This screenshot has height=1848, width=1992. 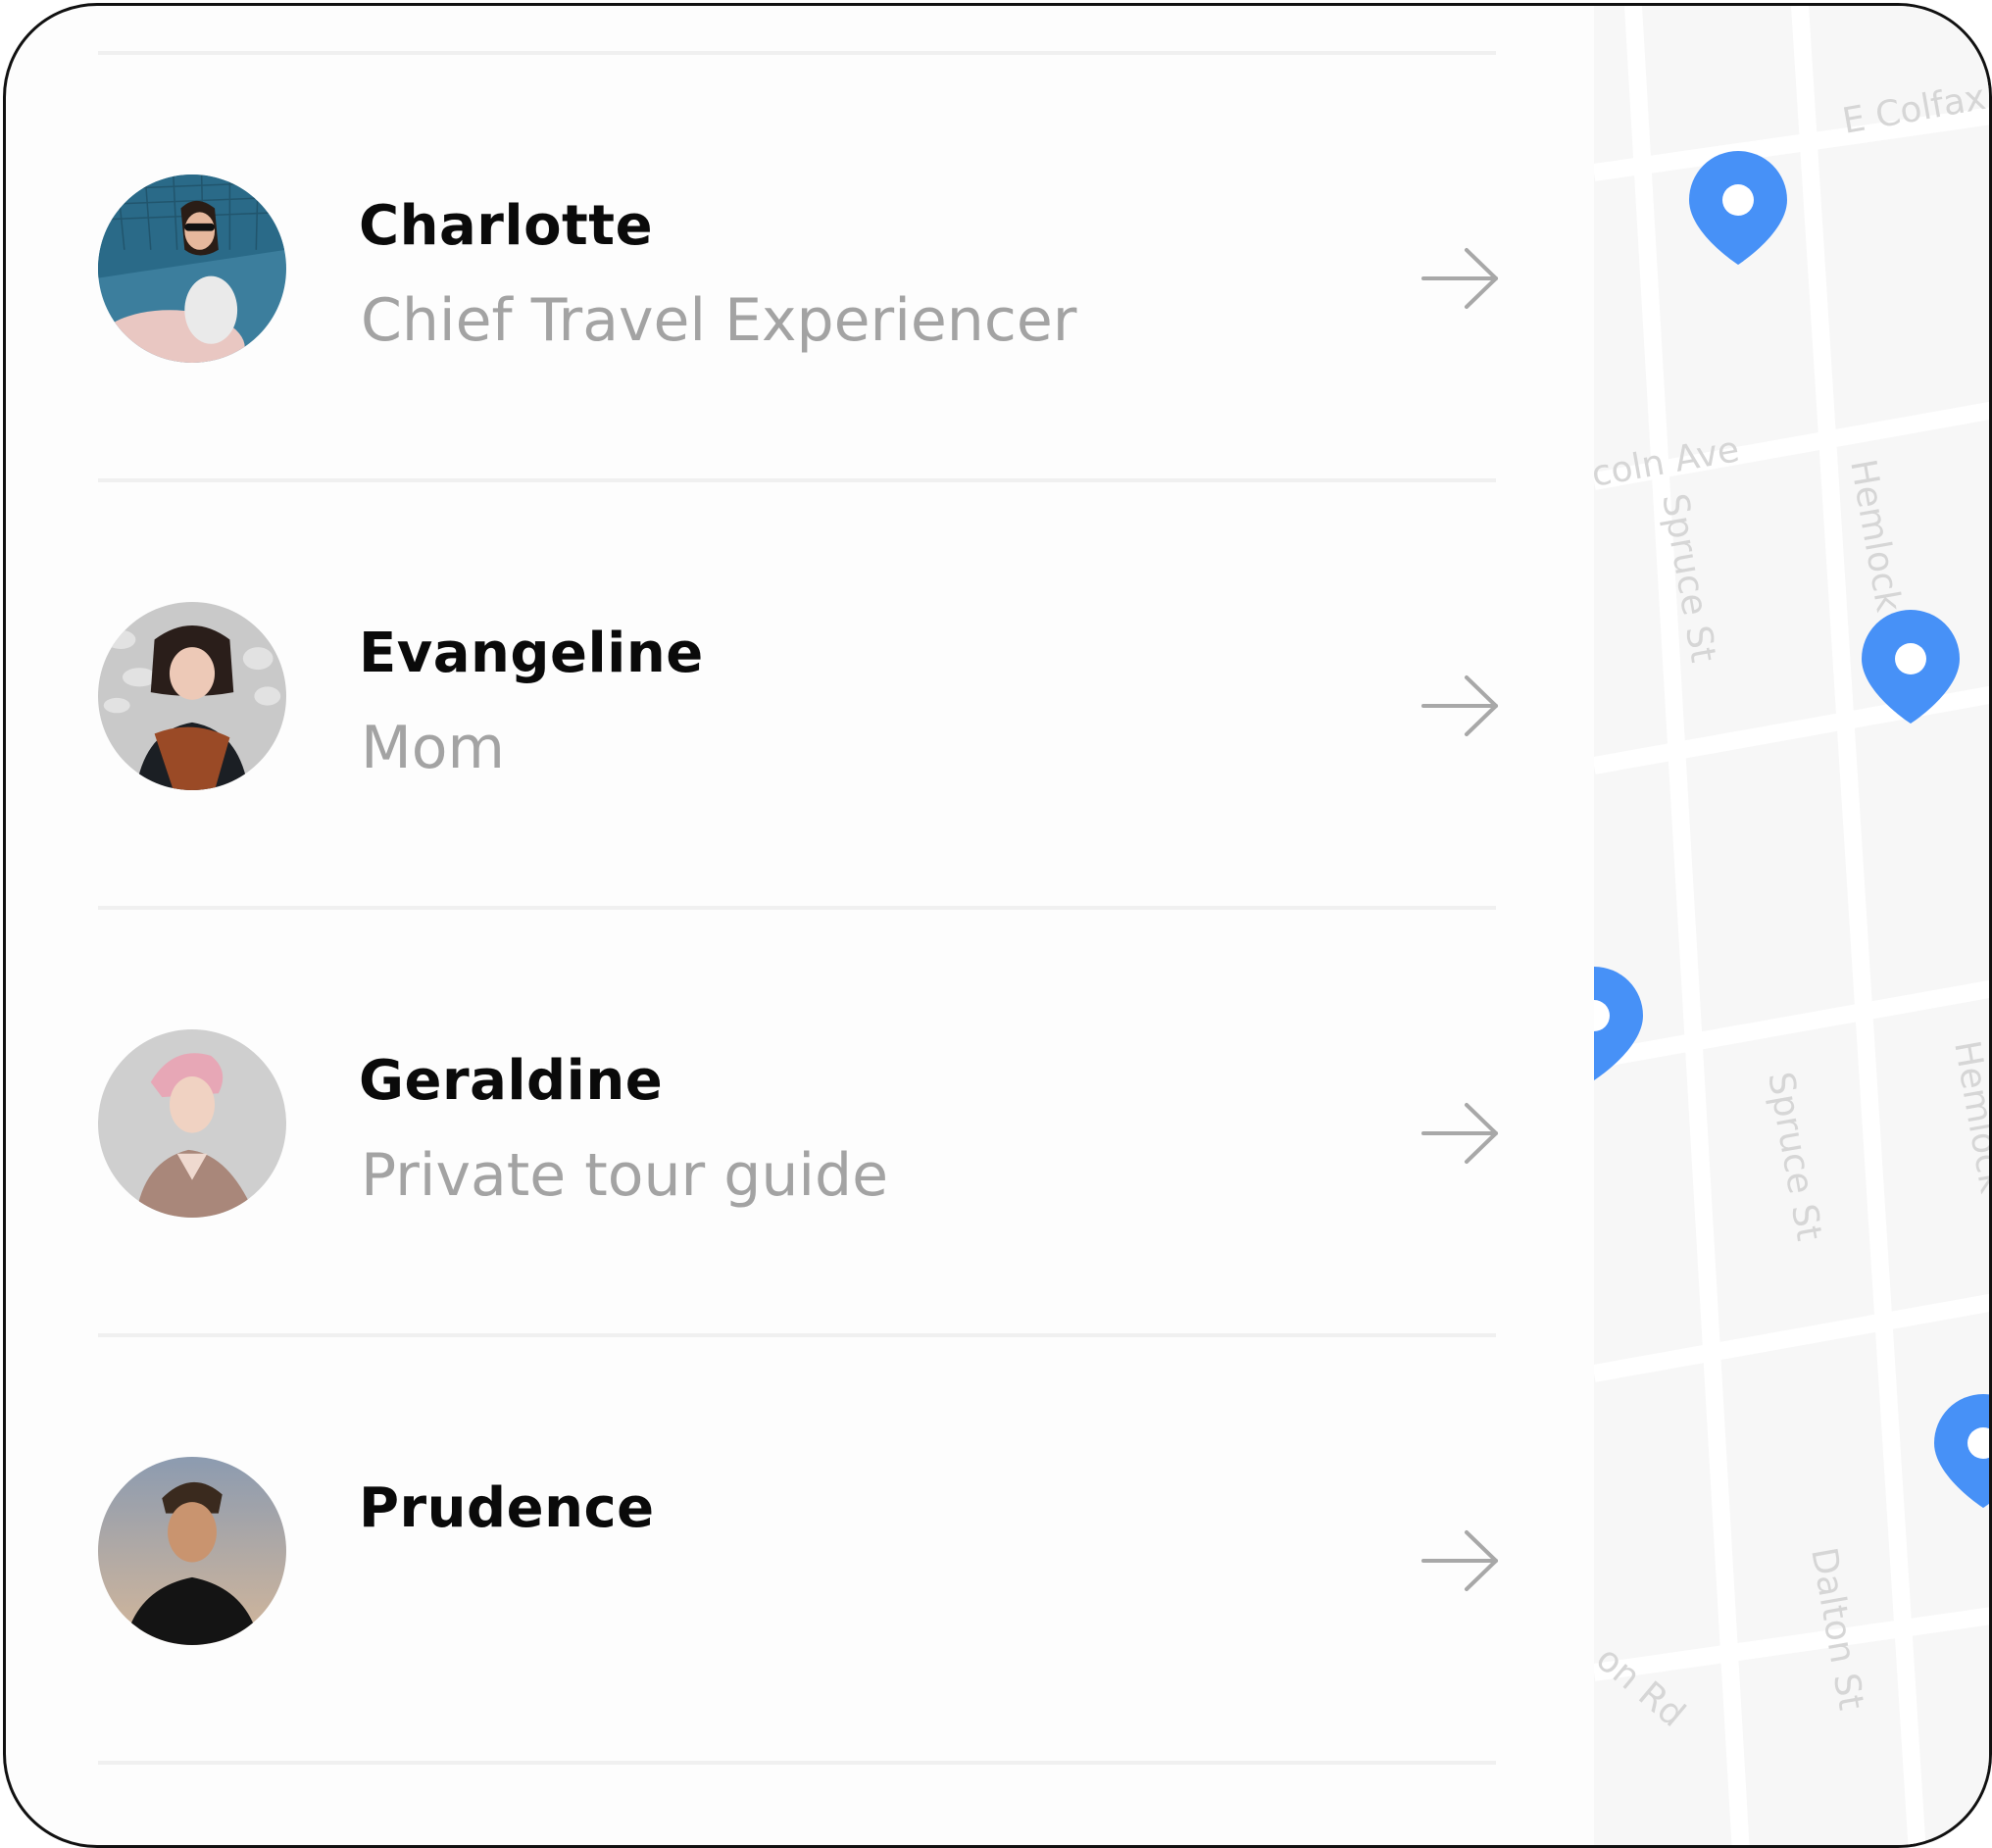 What do you see at coordinates (507, 1508) in the screenshot?
I see `contact-name: Prudence` at bounding box center [507, 1508].